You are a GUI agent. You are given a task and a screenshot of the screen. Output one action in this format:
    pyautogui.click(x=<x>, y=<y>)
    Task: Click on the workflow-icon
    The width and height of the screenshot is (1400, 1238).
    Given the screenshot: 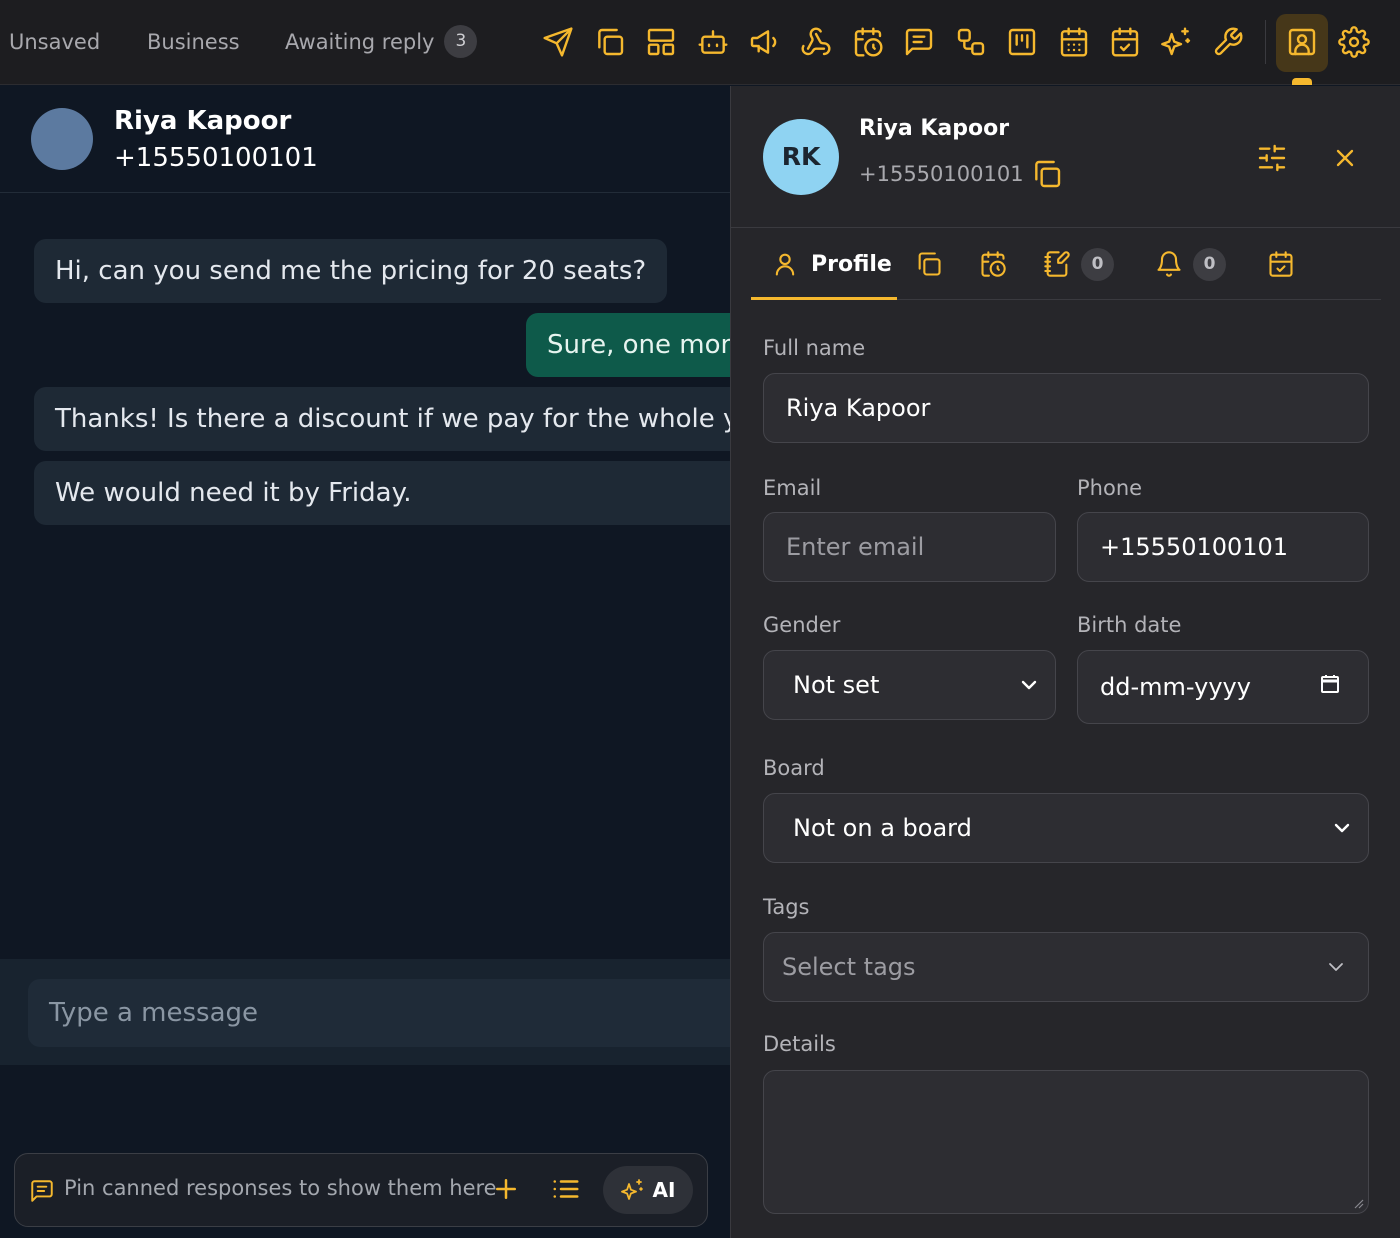 What is the action you would take?
    pyautogui.click(x=971, y=42)
    